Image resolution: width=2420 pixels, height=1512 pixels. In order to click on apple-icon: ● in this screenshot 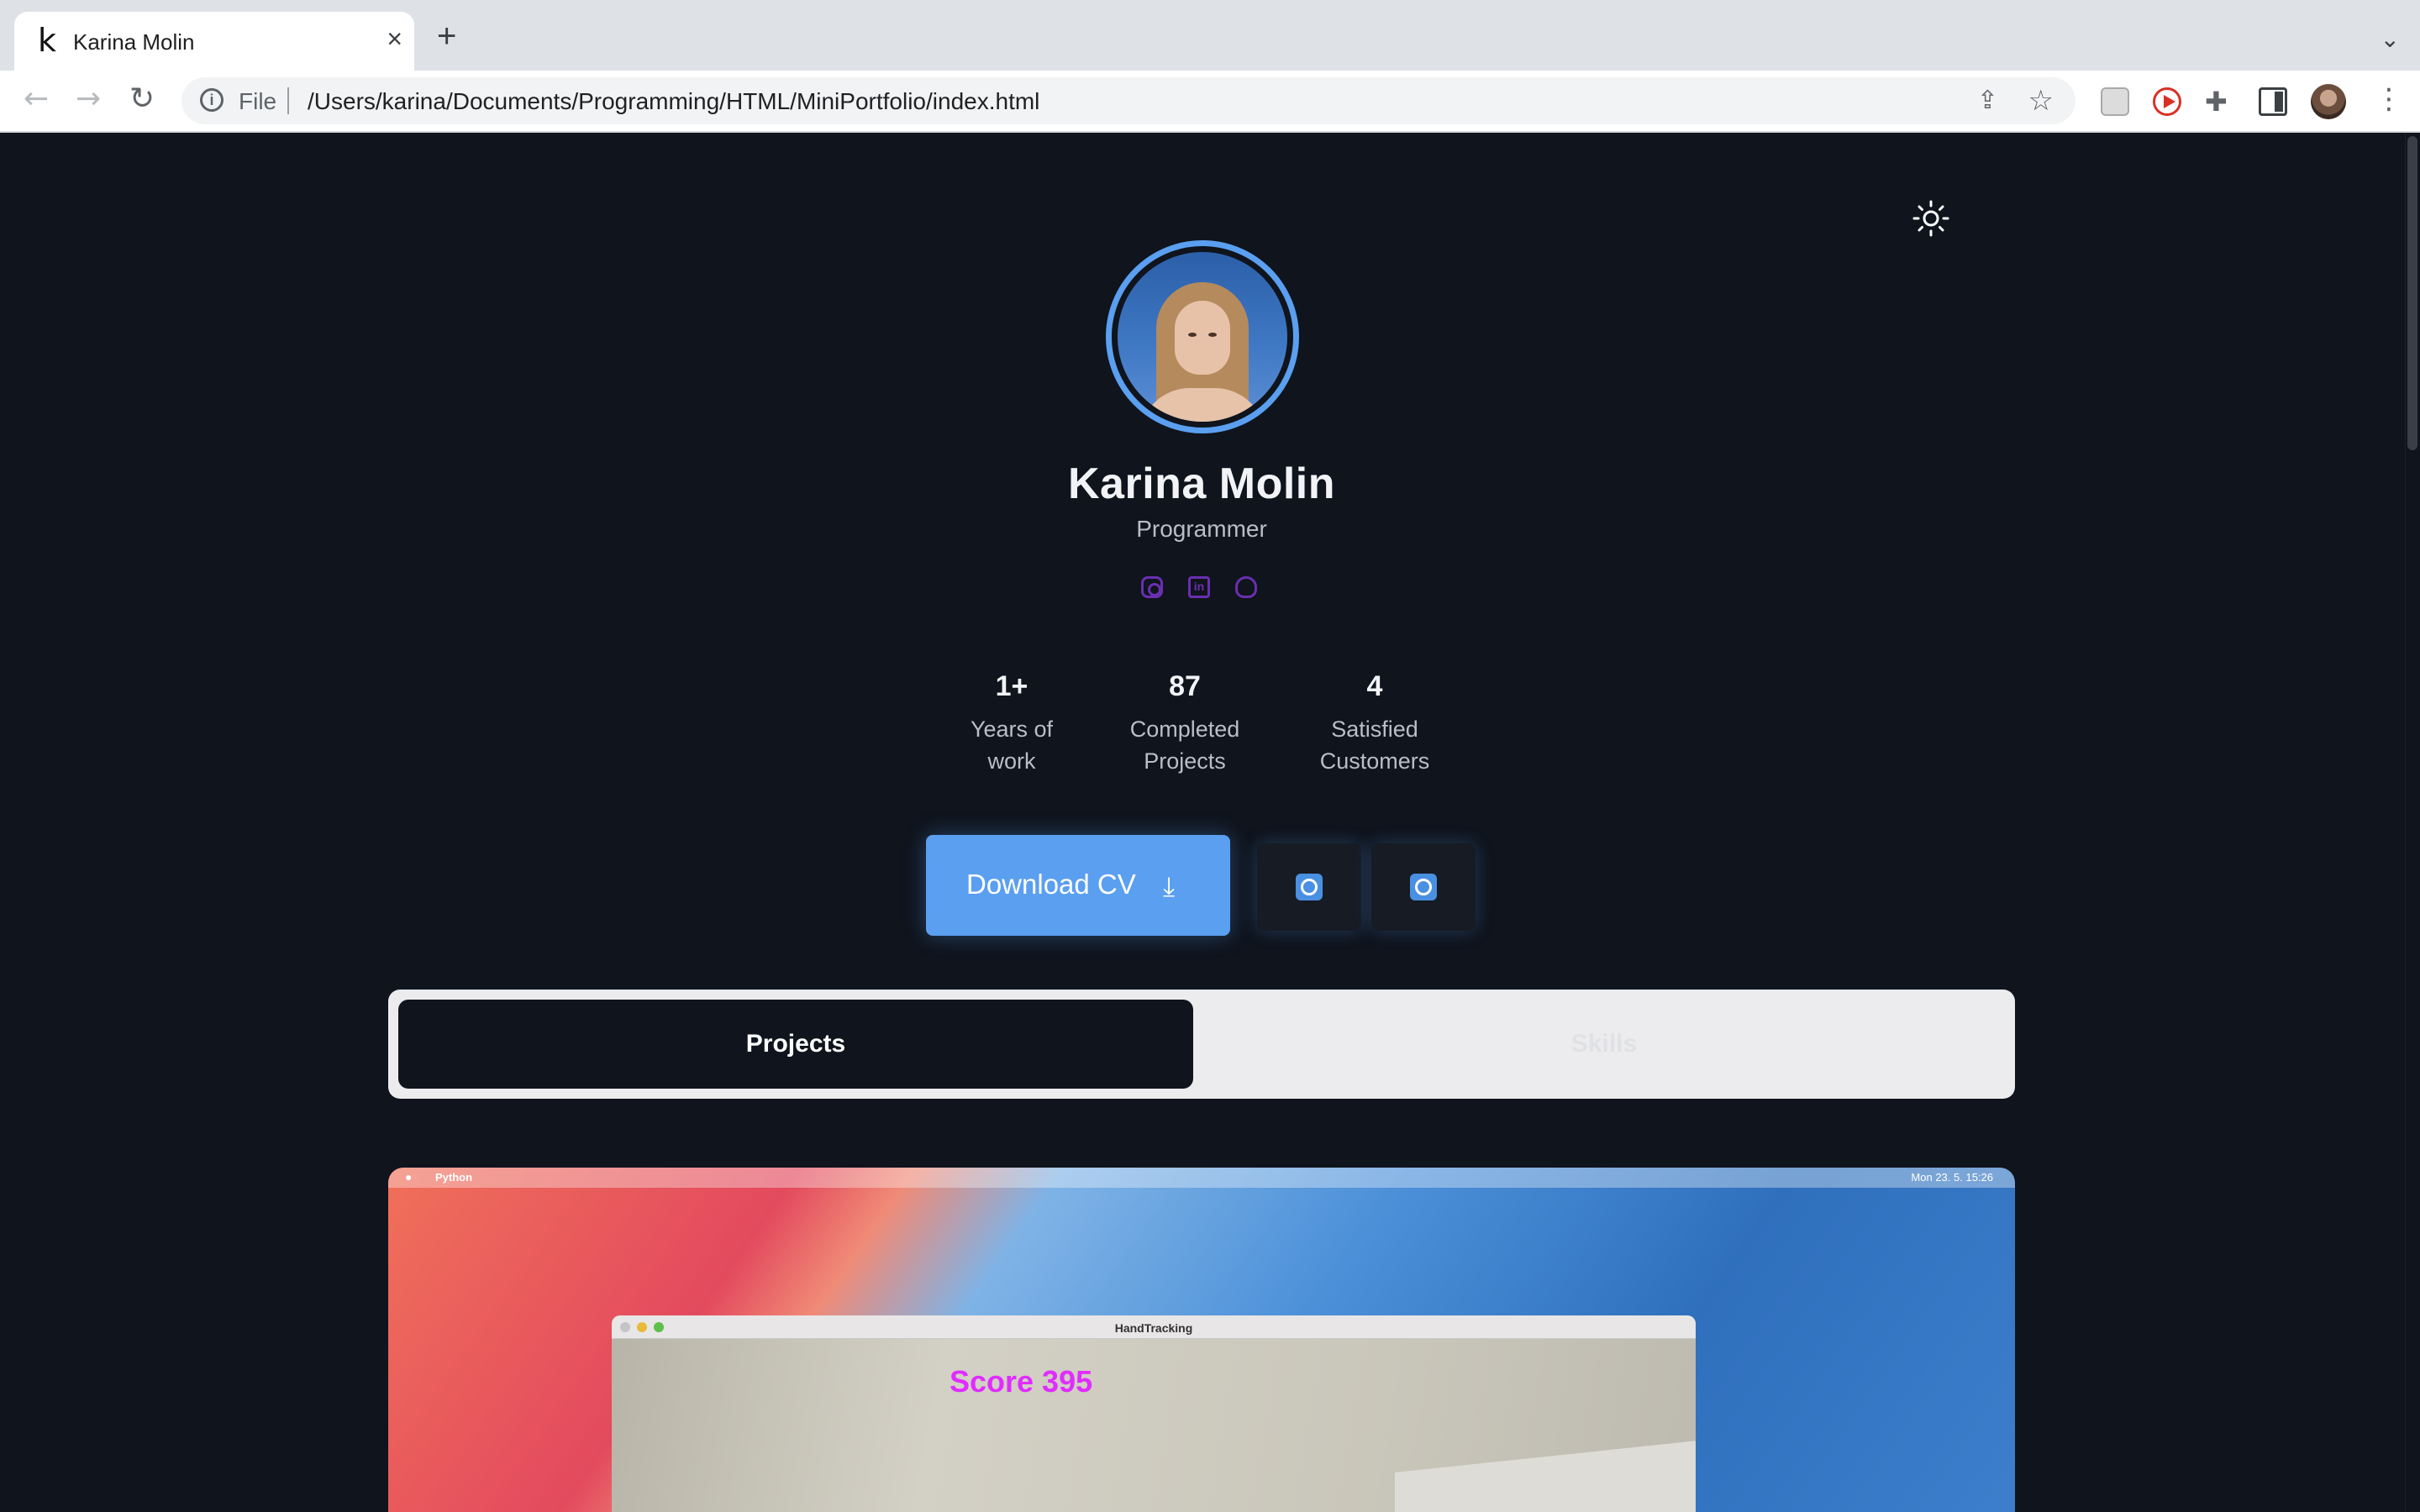, I will do `click(409, 1177)`.